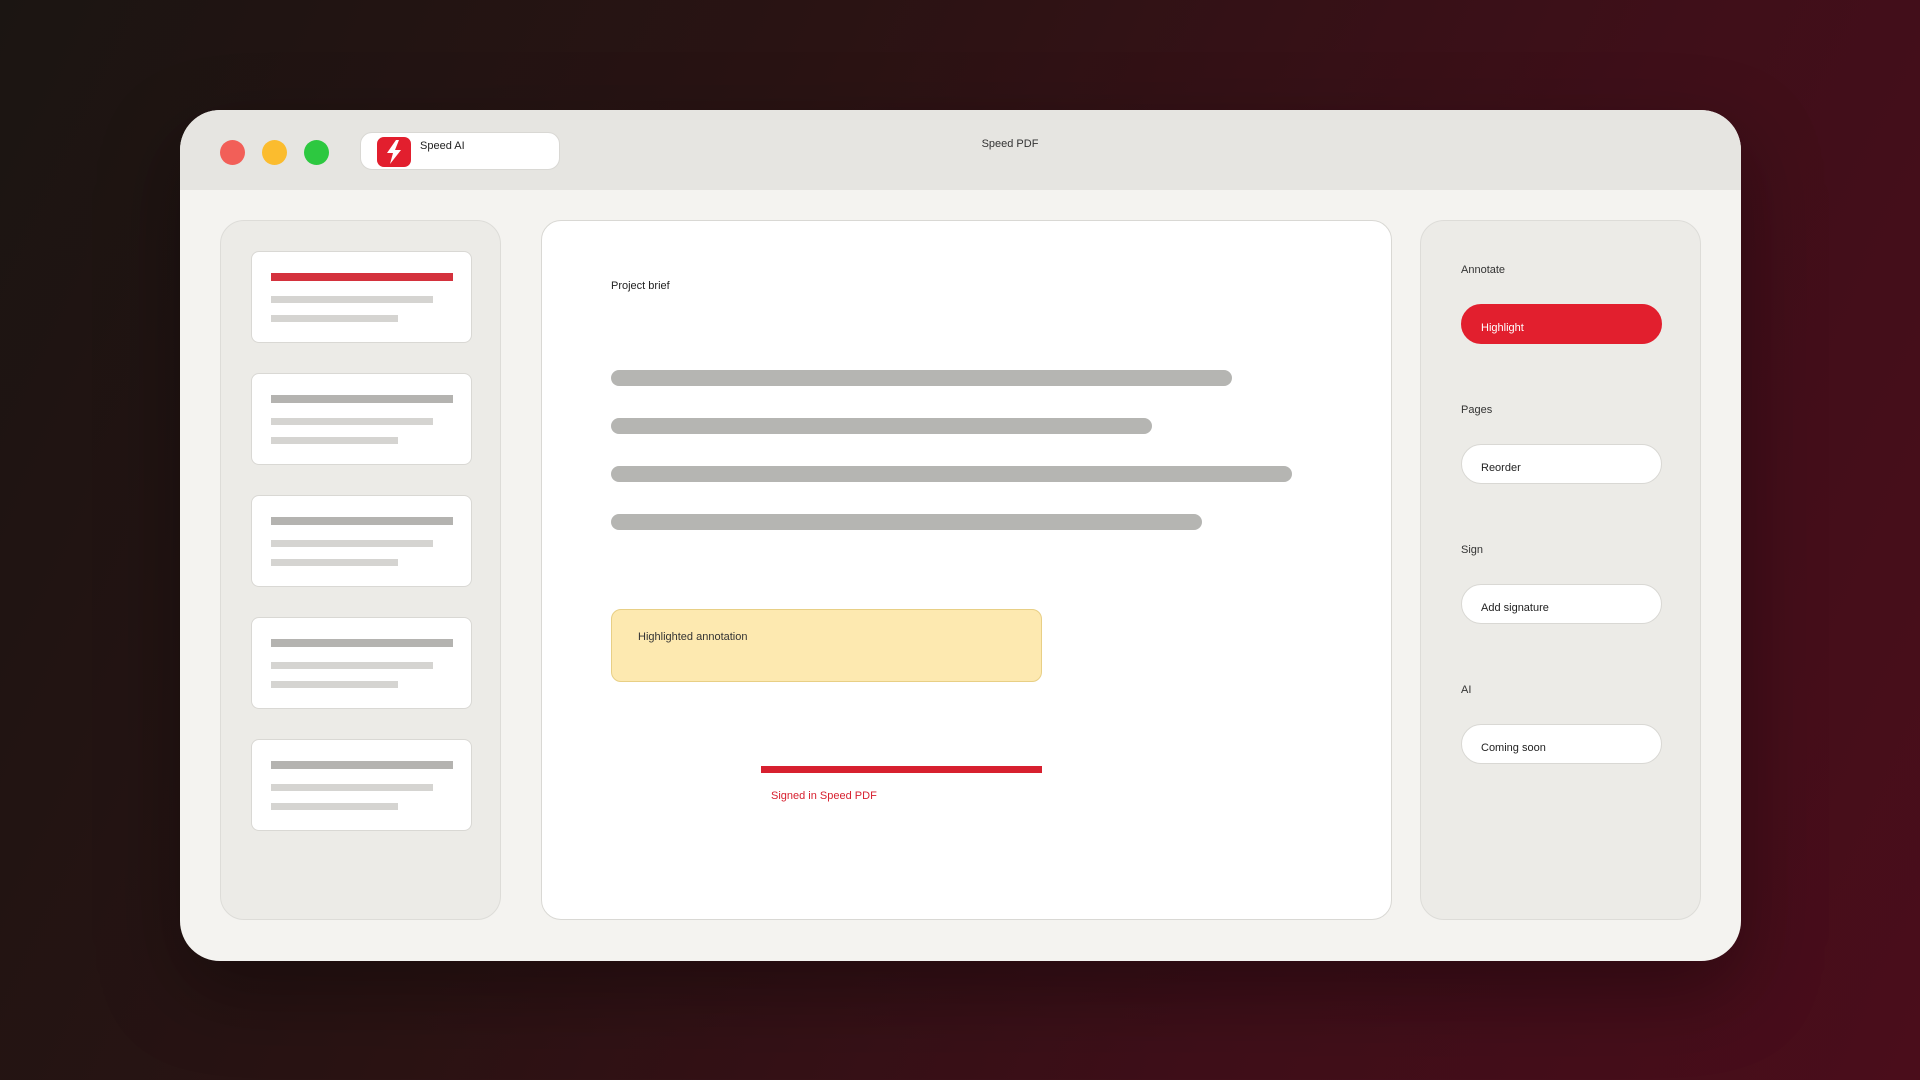 This screenshot has height=1080, width=1920. Describe the element at coordinates (274, 152) in the screenshot. I see `minimize-window-button` at that location.